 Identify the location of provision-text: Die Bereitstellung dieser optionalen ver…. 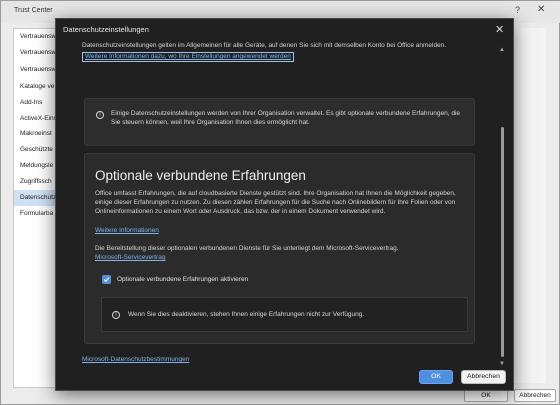
(247, 248).